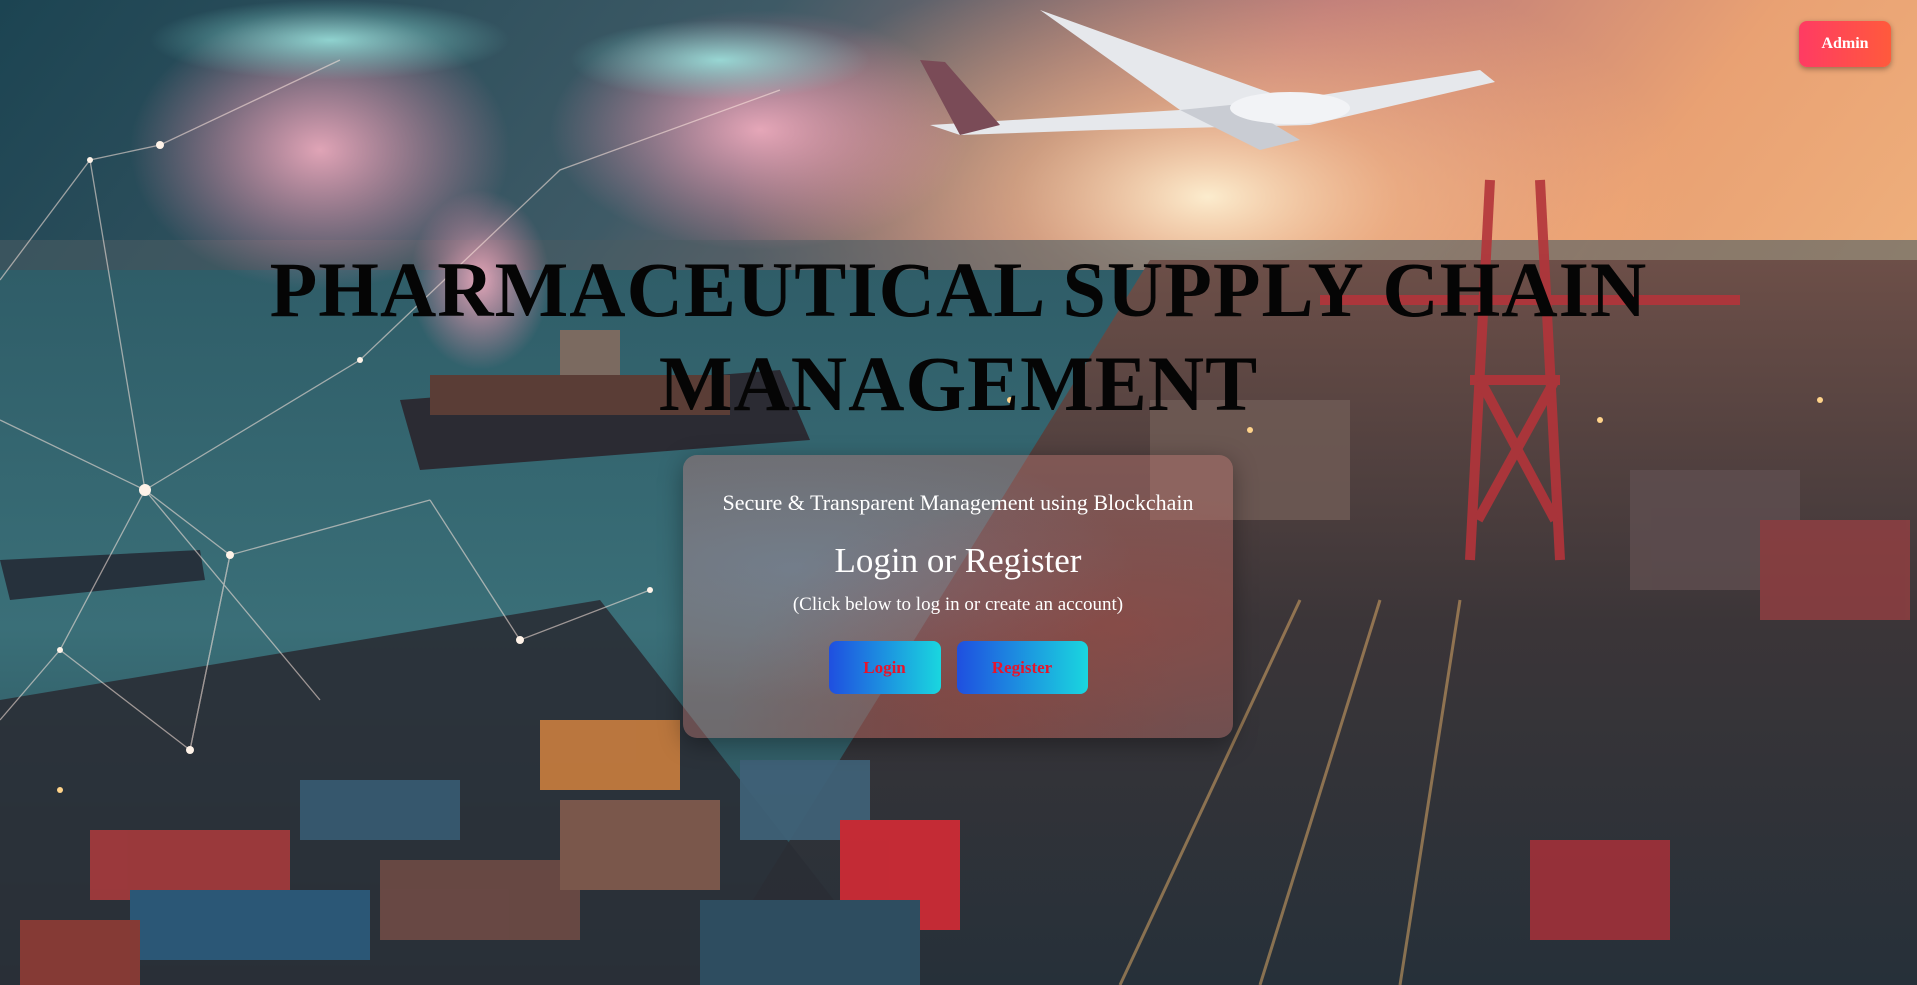  Describe the element at coordinates (1845, 44) in the screenshot. I see `admin-button: Admin` at that location.